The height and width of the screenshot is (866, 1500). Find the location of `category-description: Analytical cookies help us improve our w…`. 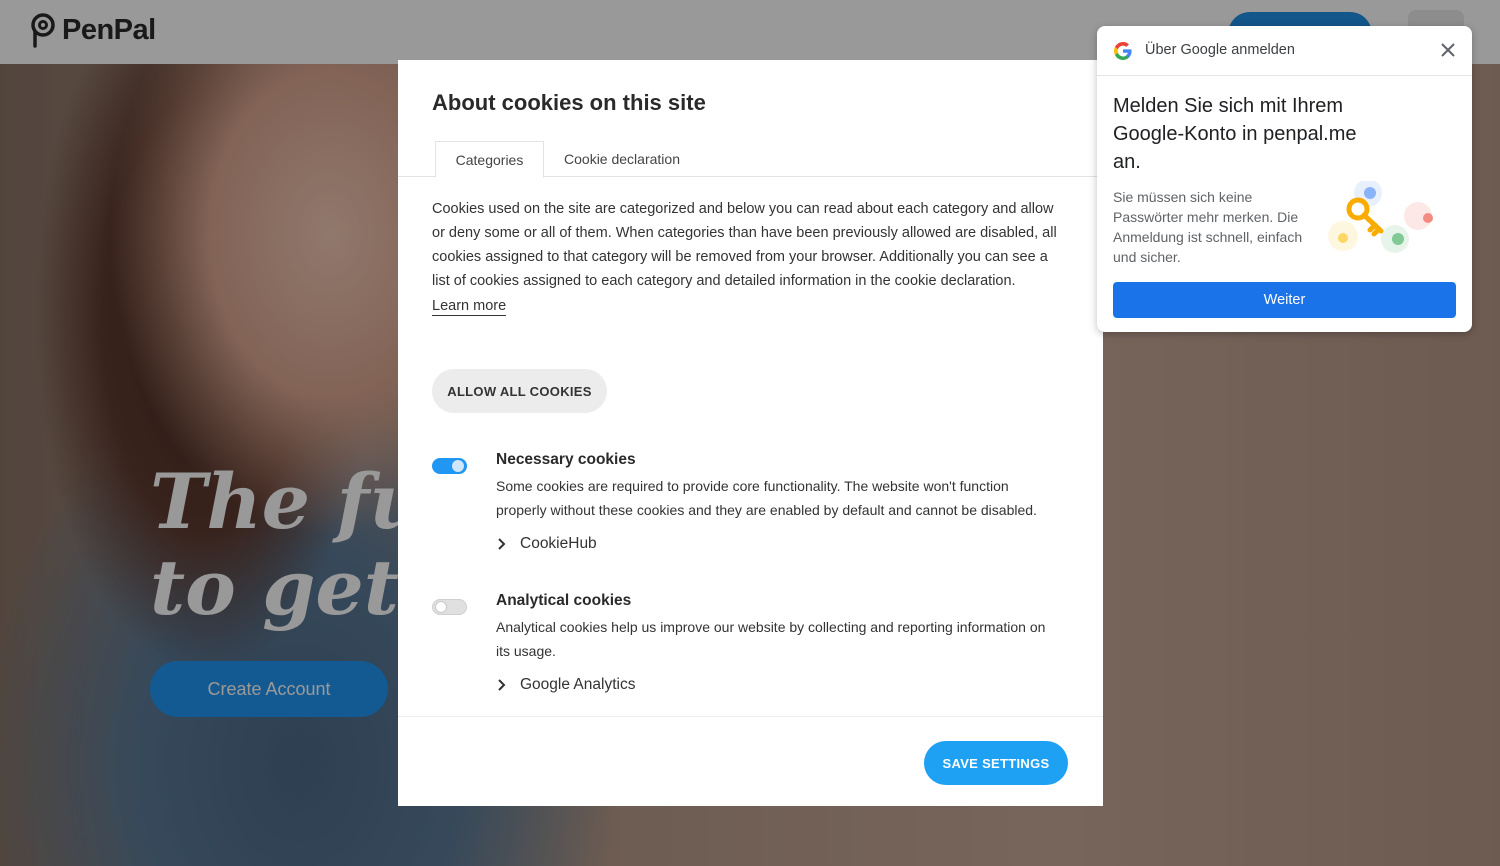

category-description: Analytical cookies help us improve our w… is located at coordinates (771, 639).